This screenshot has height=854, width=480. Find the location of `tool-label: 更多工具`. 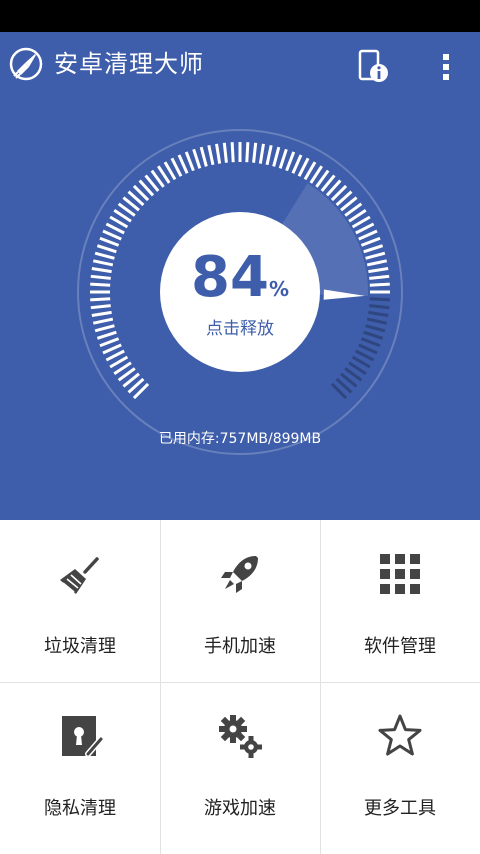

tool-label: 更多工具 is located at coordinates (400, 808).